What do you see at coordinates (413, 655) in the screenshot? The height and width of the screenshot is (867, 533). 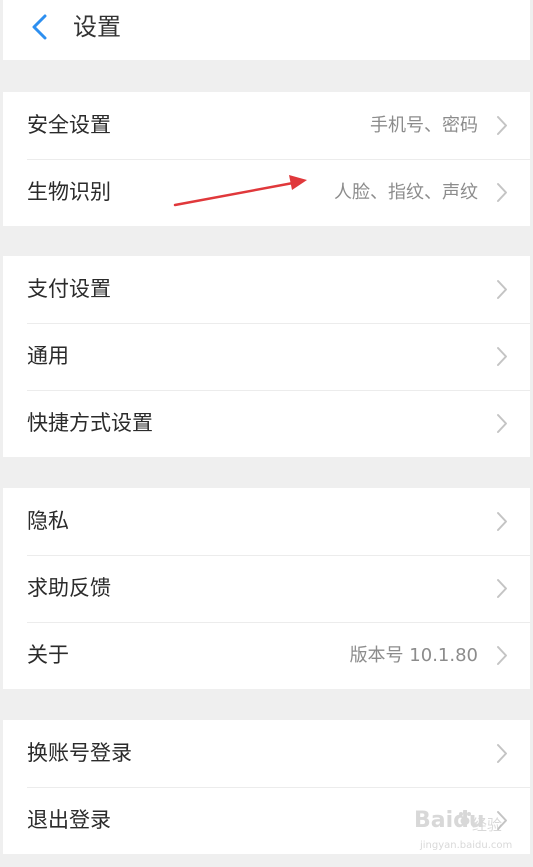 I see `version-value: 版本号 10.1.80` at bounding box center [413, 655].